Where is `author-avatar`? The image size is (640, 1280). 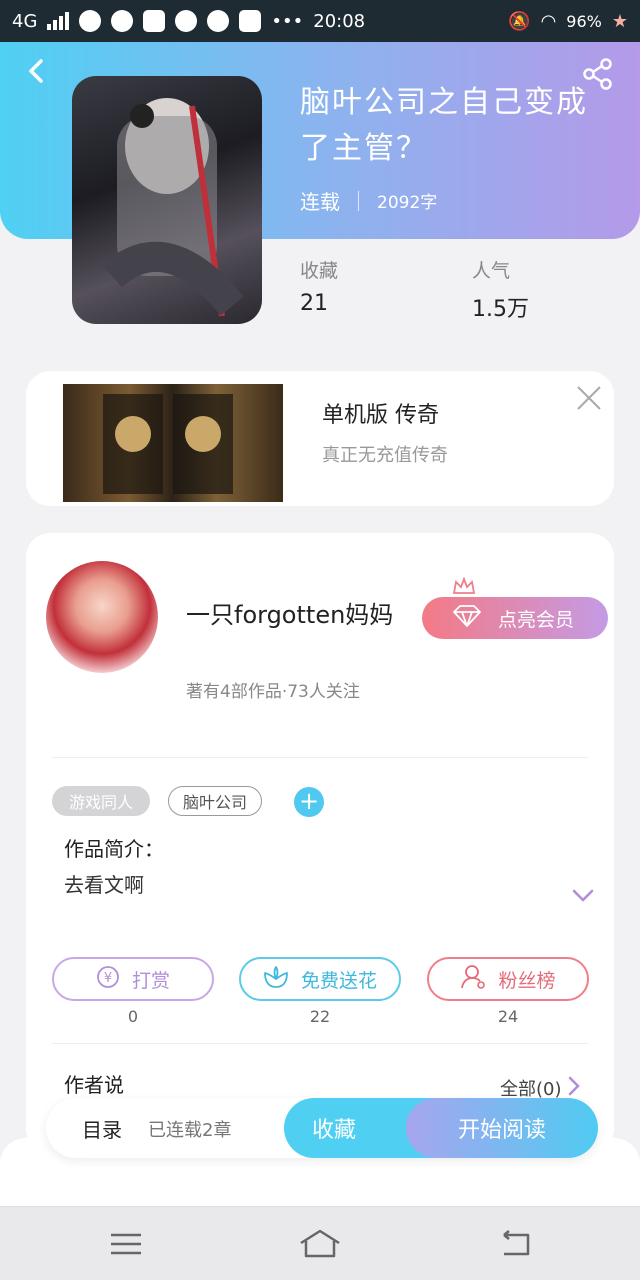 author-avatar is located at coordinates (102, 617).